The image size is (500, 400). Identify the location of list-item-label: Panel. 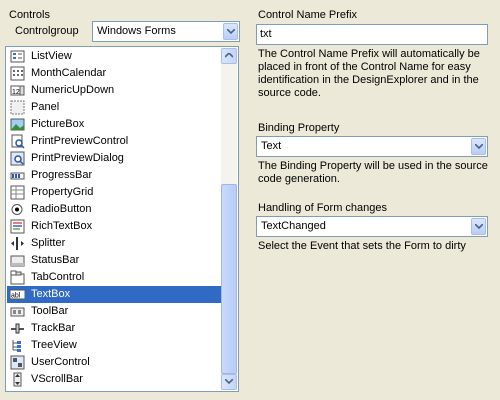
(45, 107).